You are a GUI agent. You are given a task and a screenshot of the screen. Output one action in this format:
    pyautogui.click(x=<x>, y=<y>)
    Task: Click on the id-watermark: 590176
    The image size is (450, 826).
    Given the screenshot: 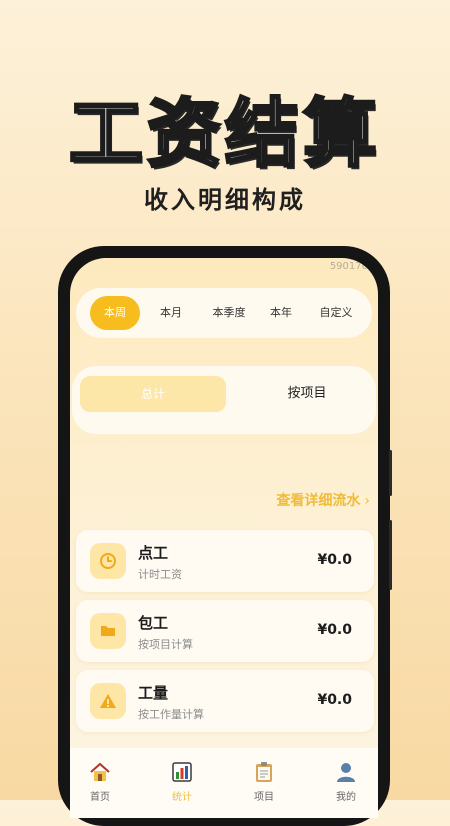 What is the action you would take?
    pyautogui.click(x=348, y=266)
    